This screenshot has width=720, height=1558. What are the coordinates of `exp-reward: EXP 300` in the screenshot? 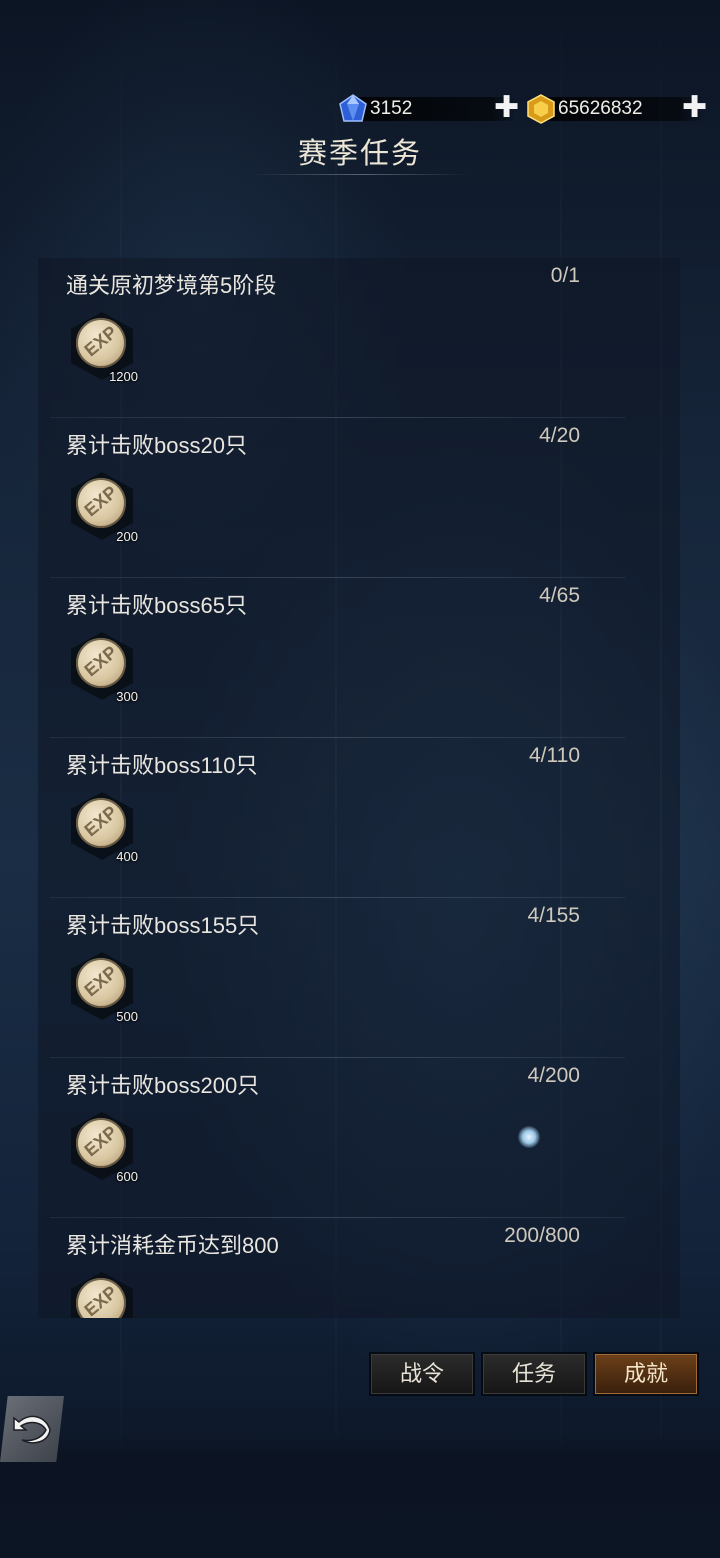 It's located at (103, 666).